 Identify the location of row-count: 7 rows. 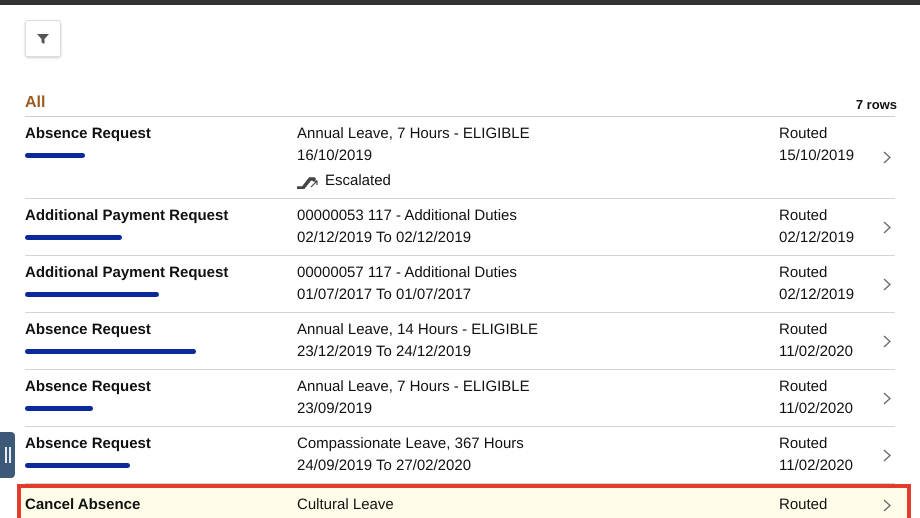
(876, 104).